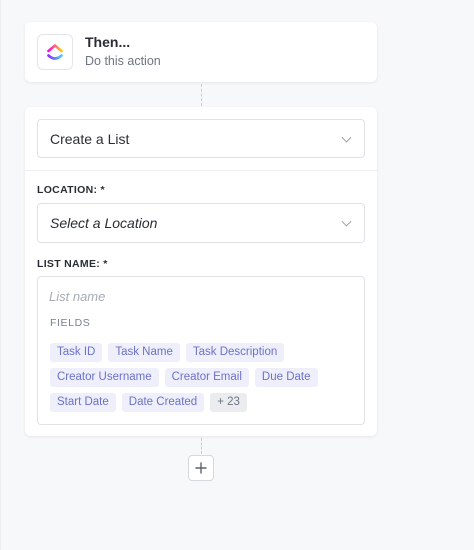 This screenshot has width=474, height=550. Describe the element at coordinates (90, 138) in the screenshot. I see `action-select-value: Create a List` at that location.